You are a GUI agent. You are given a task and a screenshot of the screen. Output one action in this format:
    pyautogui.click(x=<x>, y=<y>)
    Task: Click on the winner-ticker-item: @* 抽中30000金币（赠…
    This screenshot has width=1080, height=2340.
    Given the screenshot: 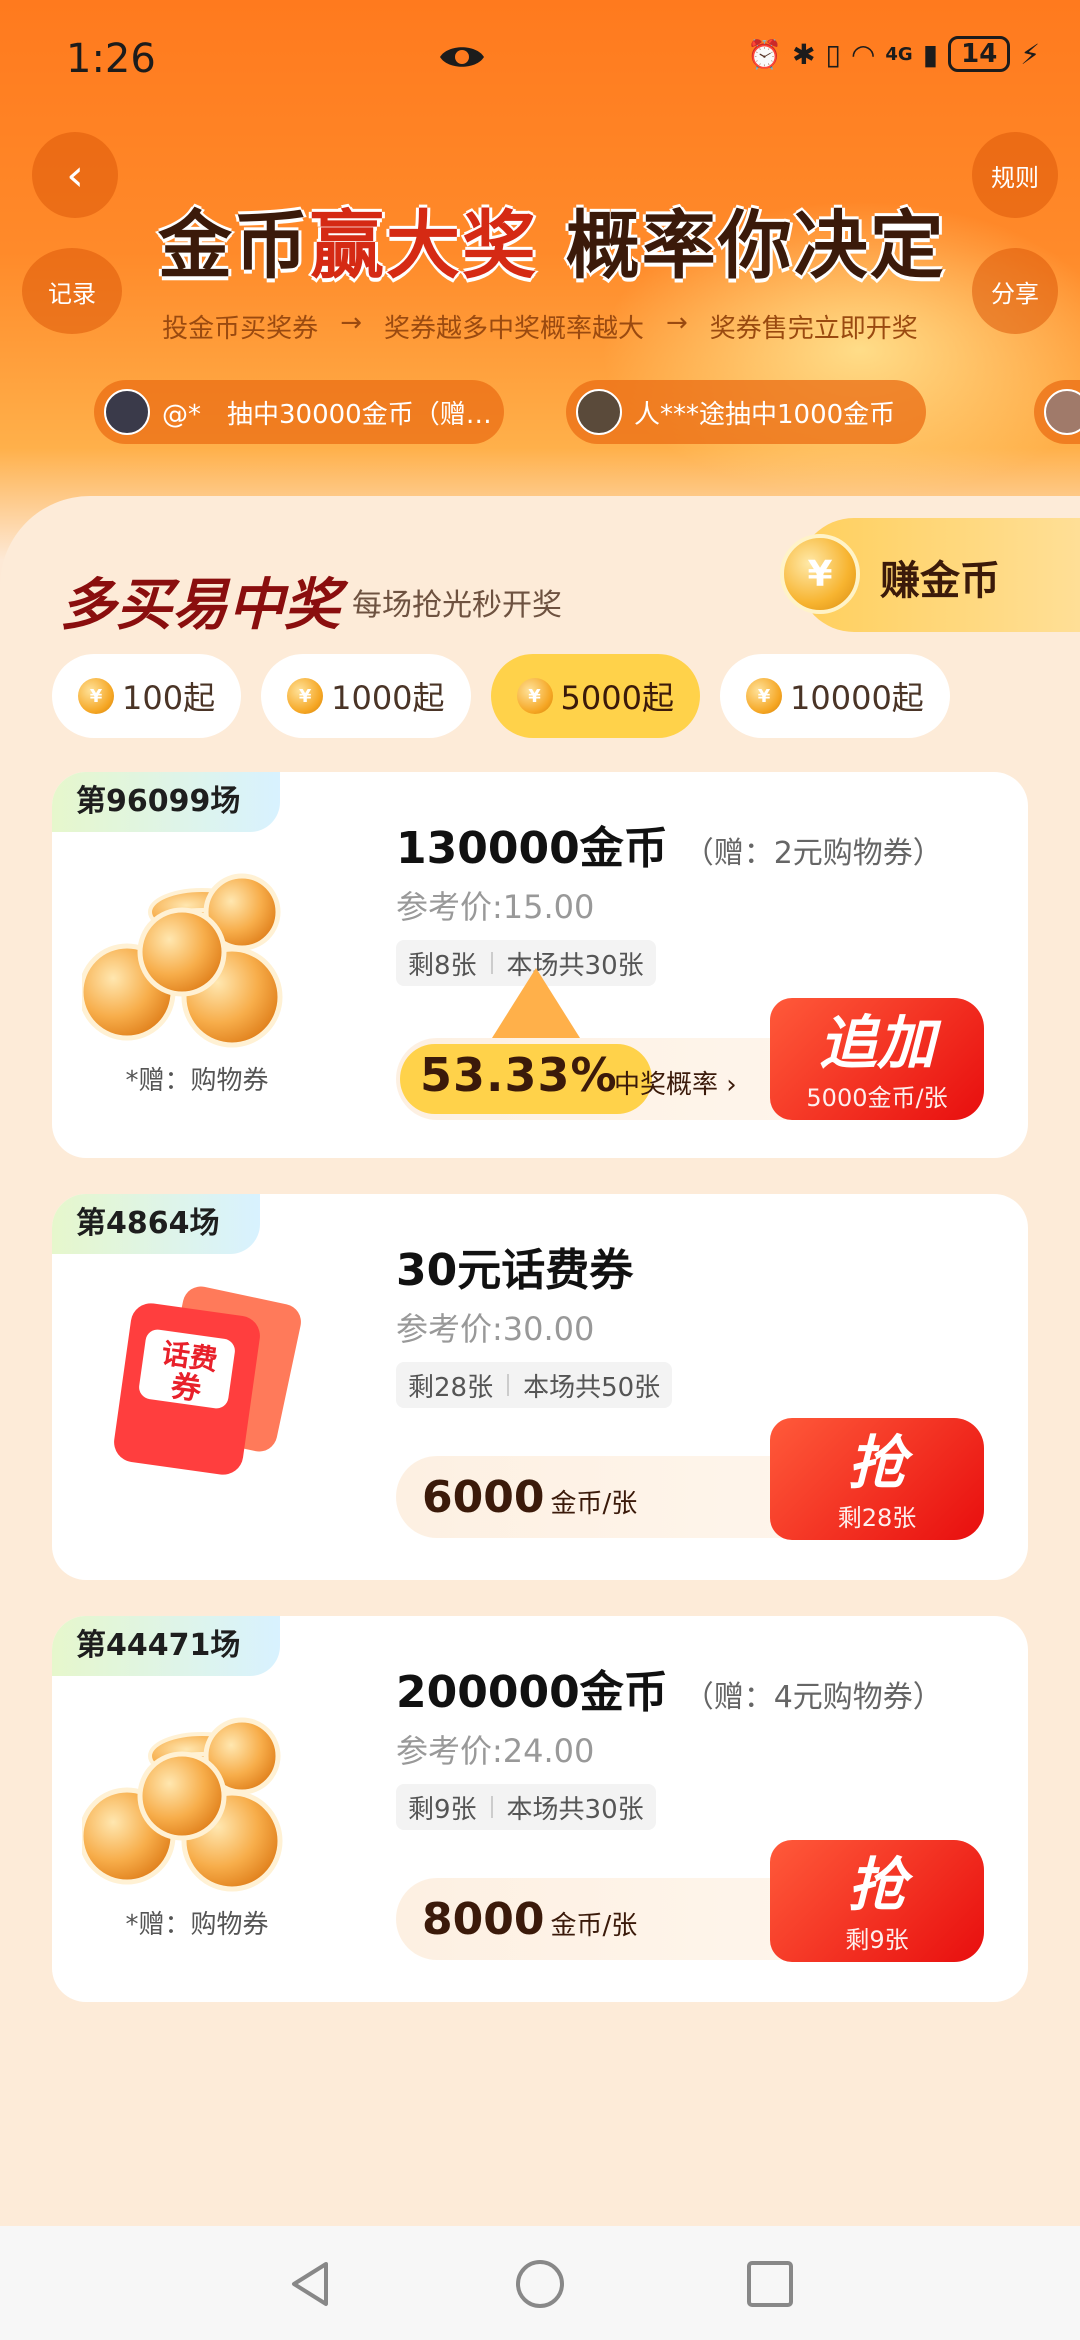 What is the action you would take?
    pyautogui.click(x=299, y=412)
    